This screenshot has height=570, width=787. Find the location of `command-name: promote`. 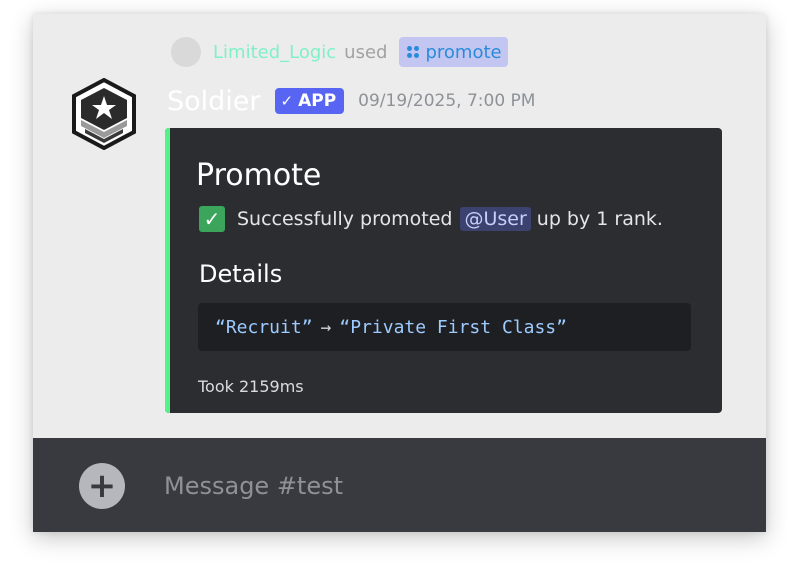

command-name: promote is located at coordinates (463, 52).